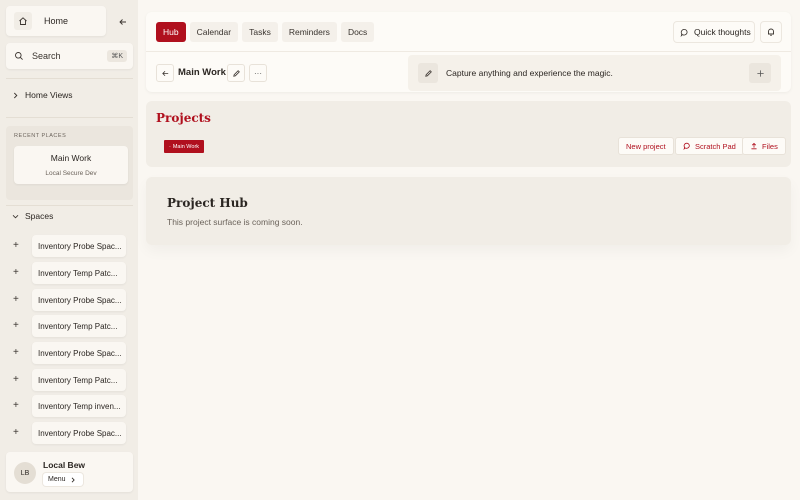 The width and height of the screenshot is (800, 500). What do you see at coordinates (15, 216) in the screenshot?
I see `chevron-down-icon` at bounding box center [15, 216].